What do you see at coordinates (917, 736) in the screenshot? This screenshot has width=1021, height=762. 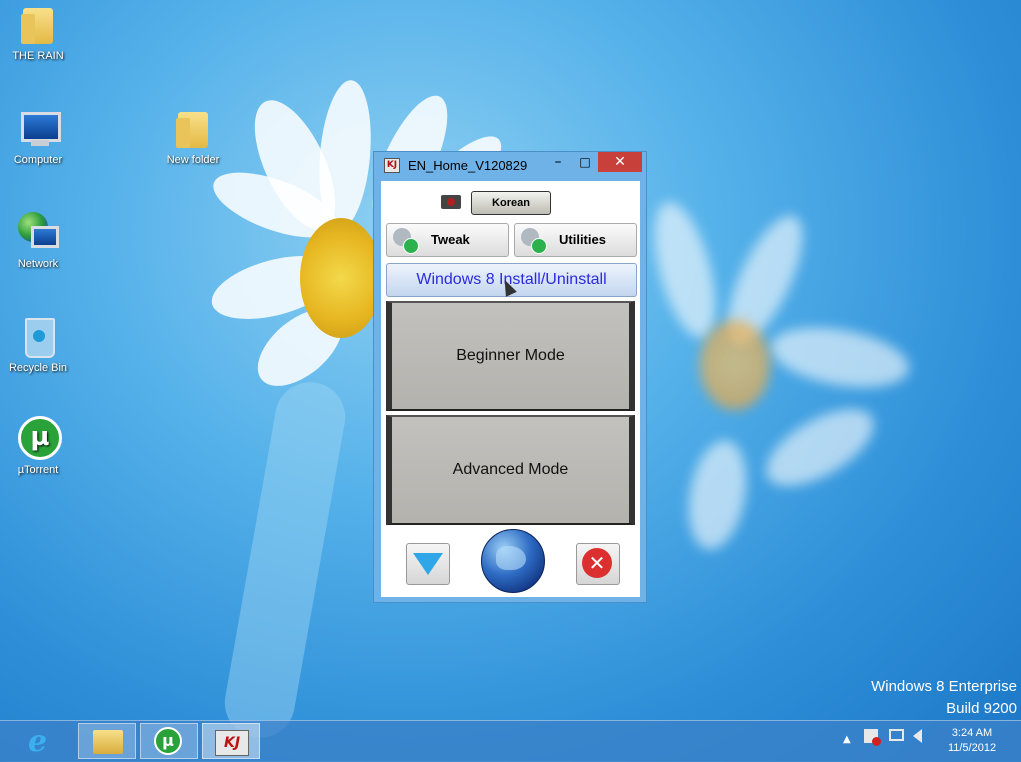 I see `volume-icon` at bounding box center [917, 736].